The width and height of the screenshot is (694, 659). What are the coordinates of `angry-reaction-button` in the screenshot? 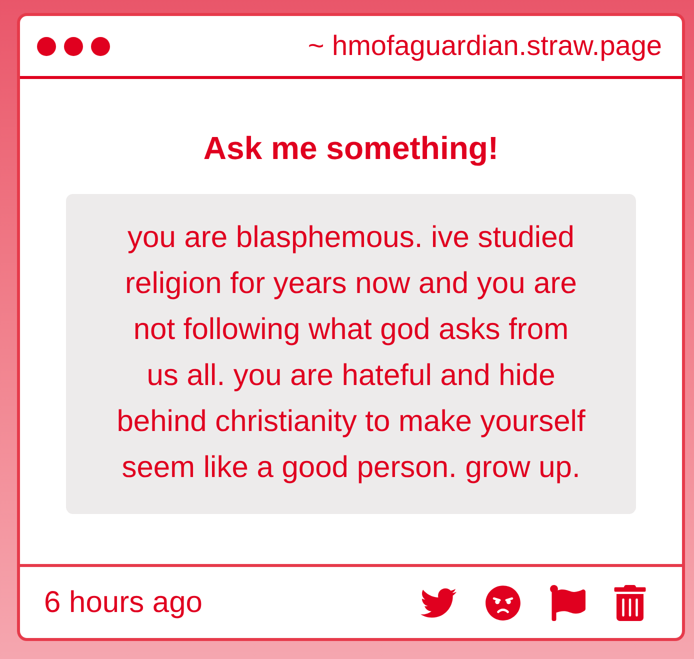 It's located at (503, 602).